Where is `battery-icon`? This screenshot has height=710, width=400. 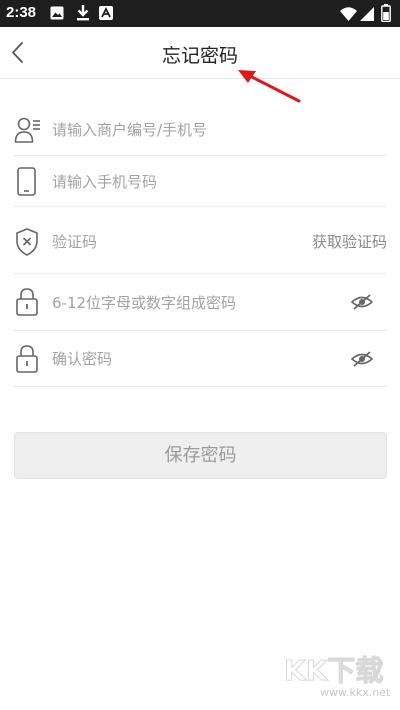
battery-icon is located at coordinates (386, 15).